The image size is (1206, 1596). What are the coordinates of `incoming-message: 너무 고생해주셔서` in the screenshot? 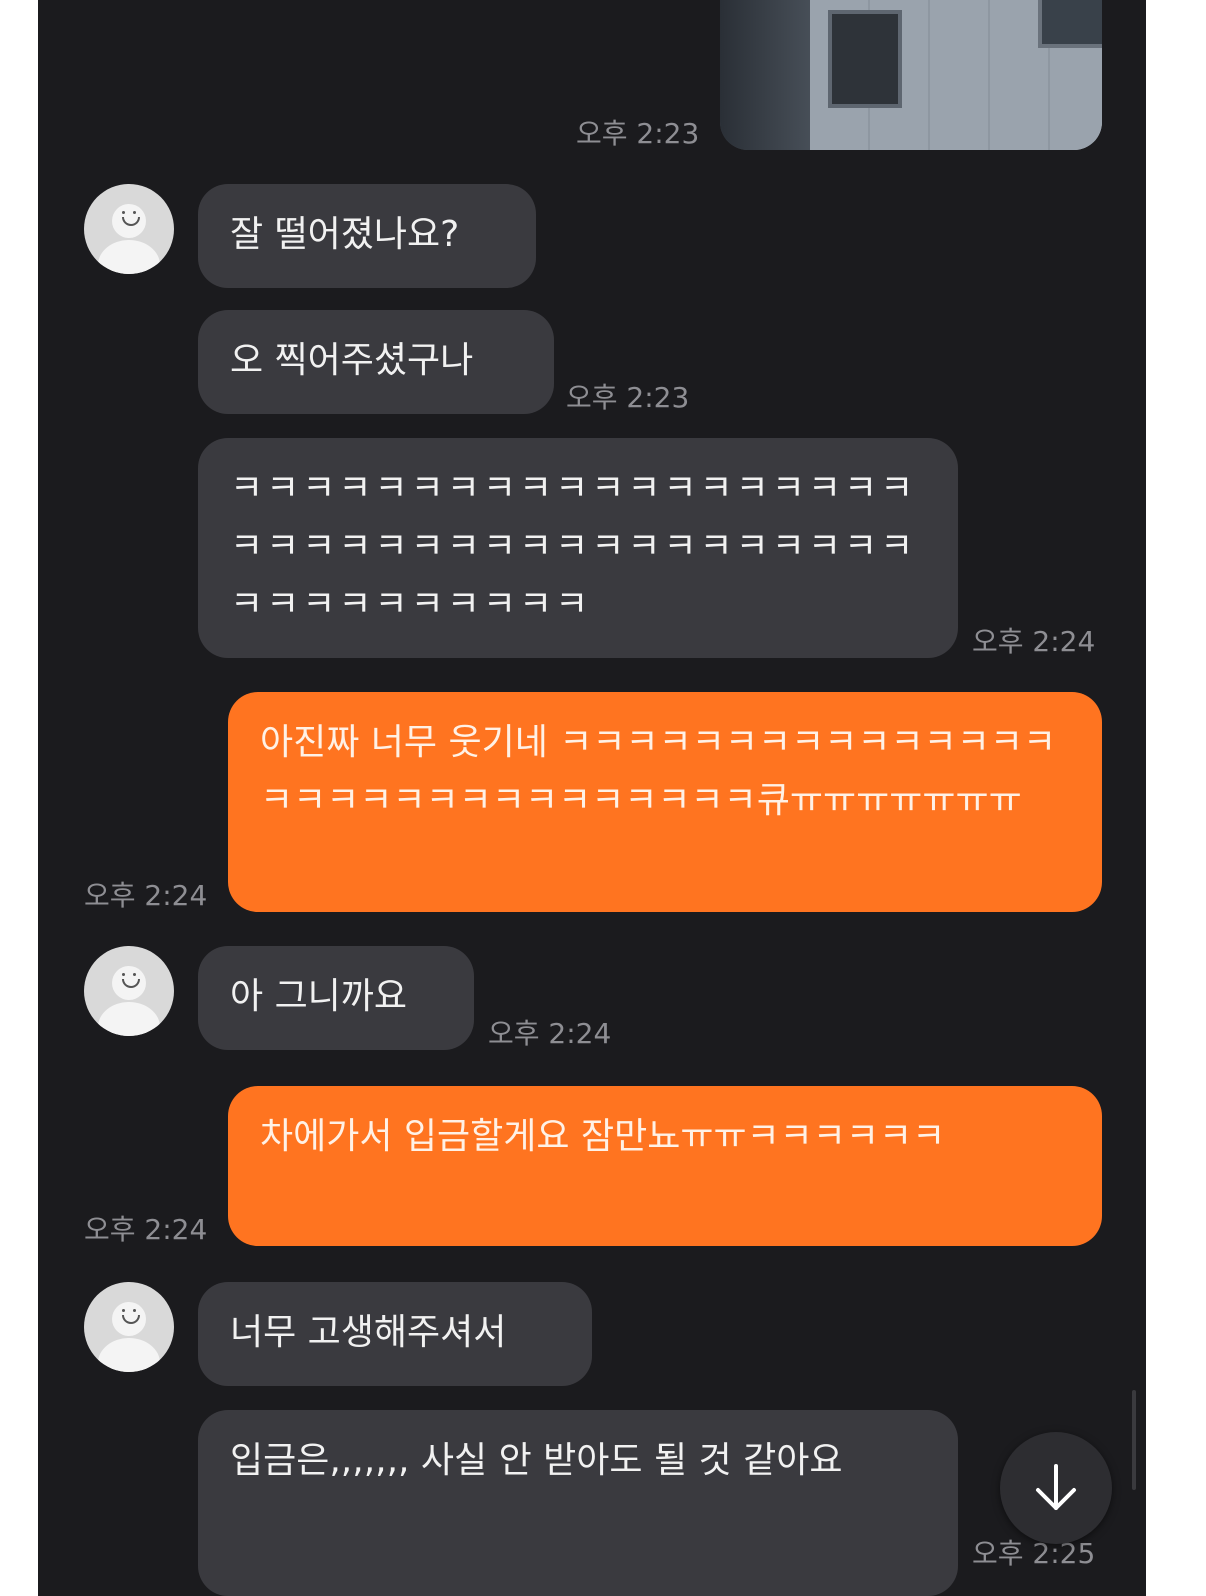 It's located at (395, 1334).